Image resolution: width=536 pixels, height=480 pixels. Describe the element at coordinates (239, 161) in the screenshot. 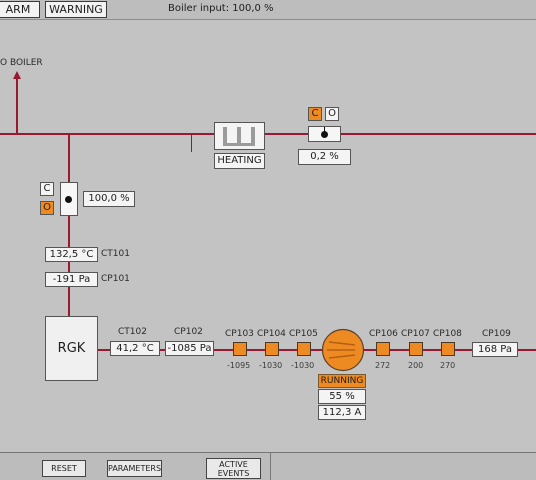

I see `heating-label: HEATING` at that location.